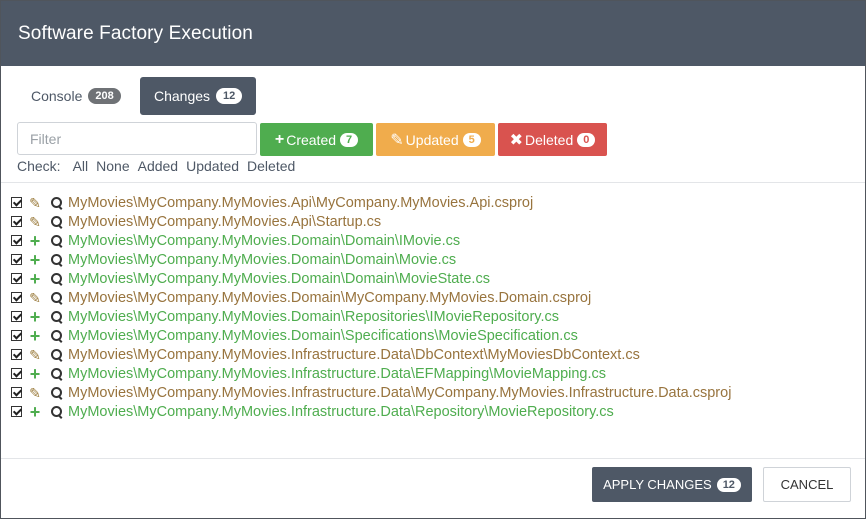 This screenshot has height=519, width=866. What do you see at coordinates (433, 33) in the screenshot?
I see `dialog-header: Software Factory Execution` at bounding box center [433, 33].